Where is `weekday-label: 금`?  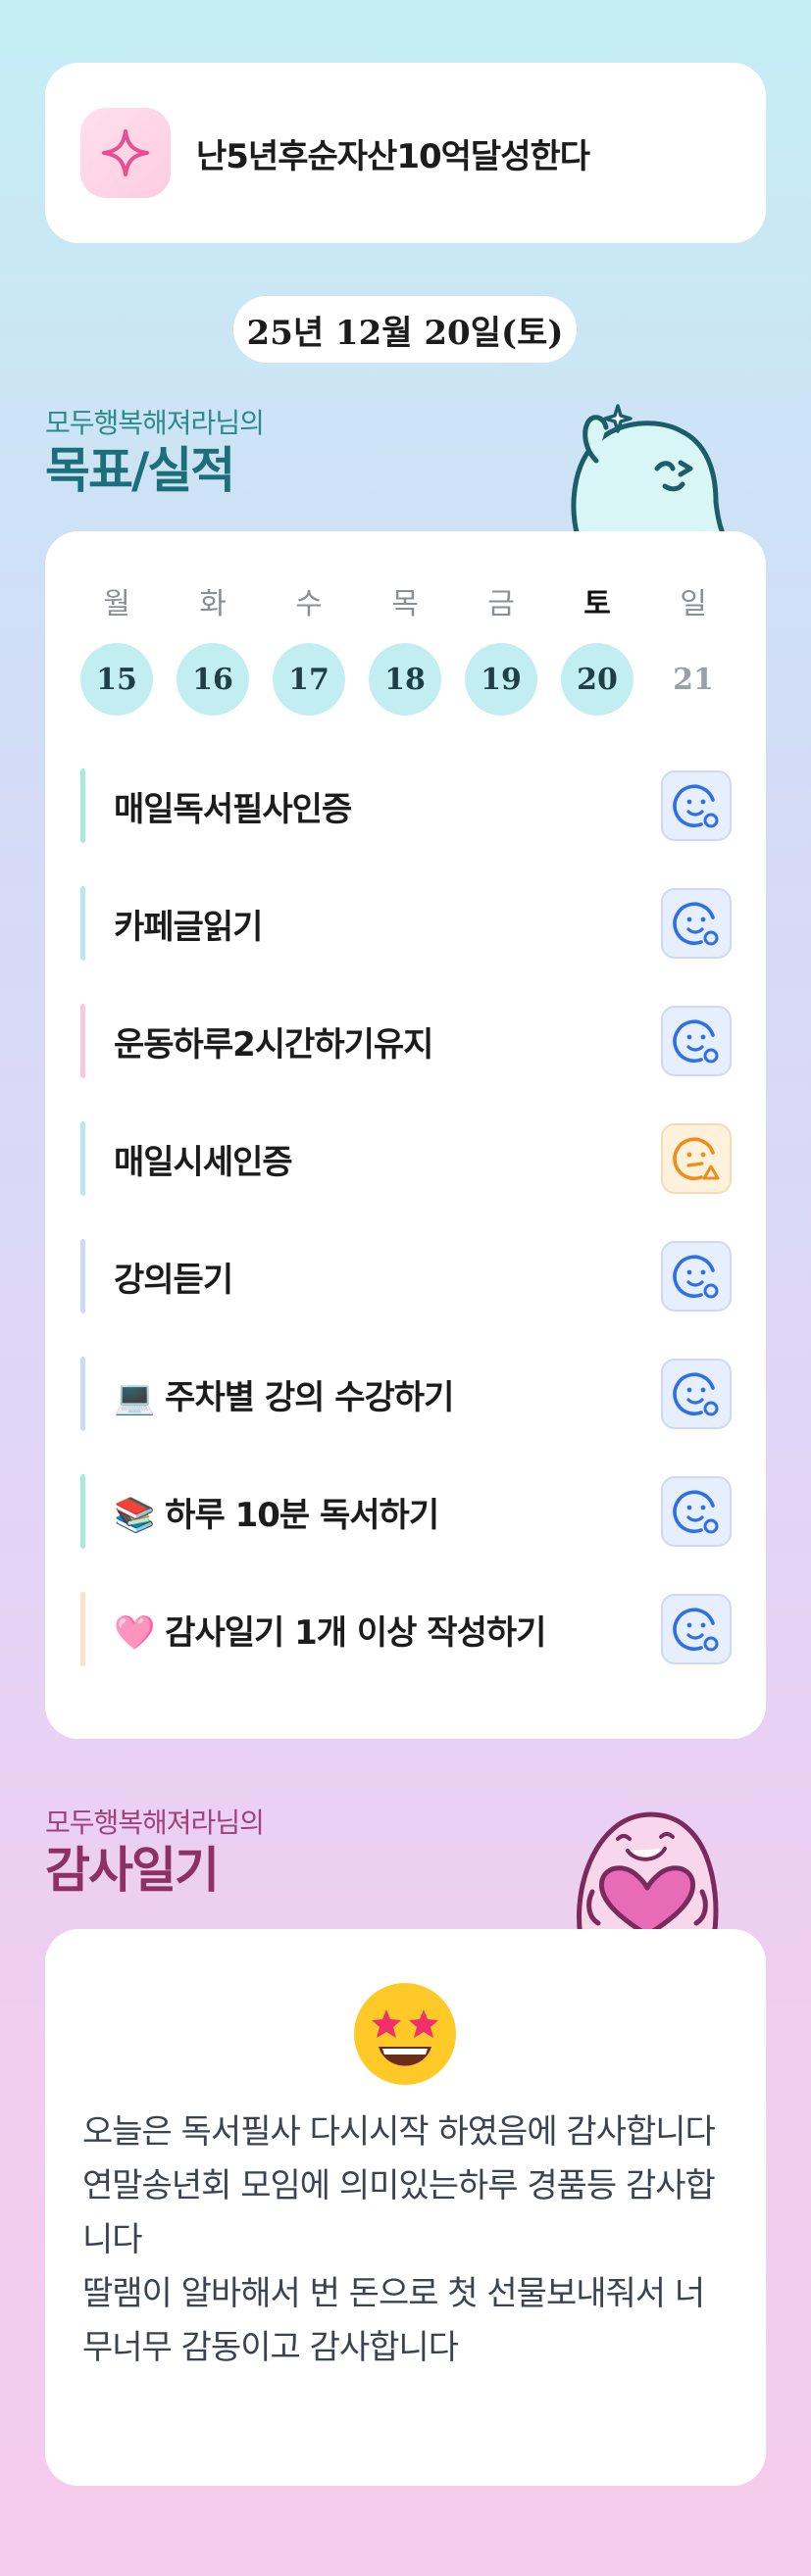 weekday-label: 금 is located at coordinates (501, 604).